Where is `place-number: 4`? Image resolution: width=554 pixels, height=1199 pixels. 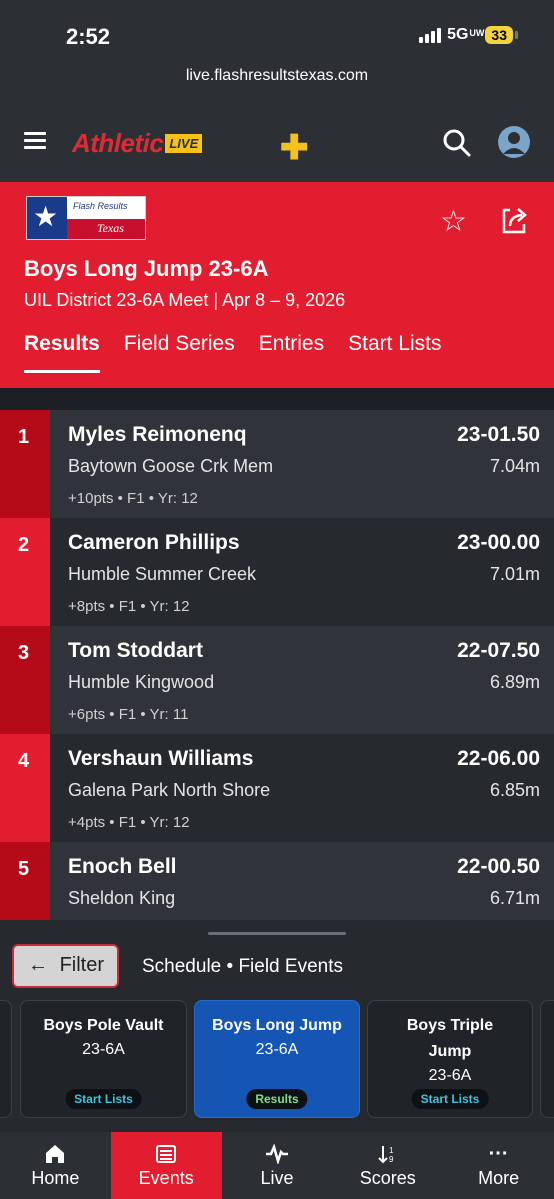
place-number: 4 is located at coordinates (25, 788).